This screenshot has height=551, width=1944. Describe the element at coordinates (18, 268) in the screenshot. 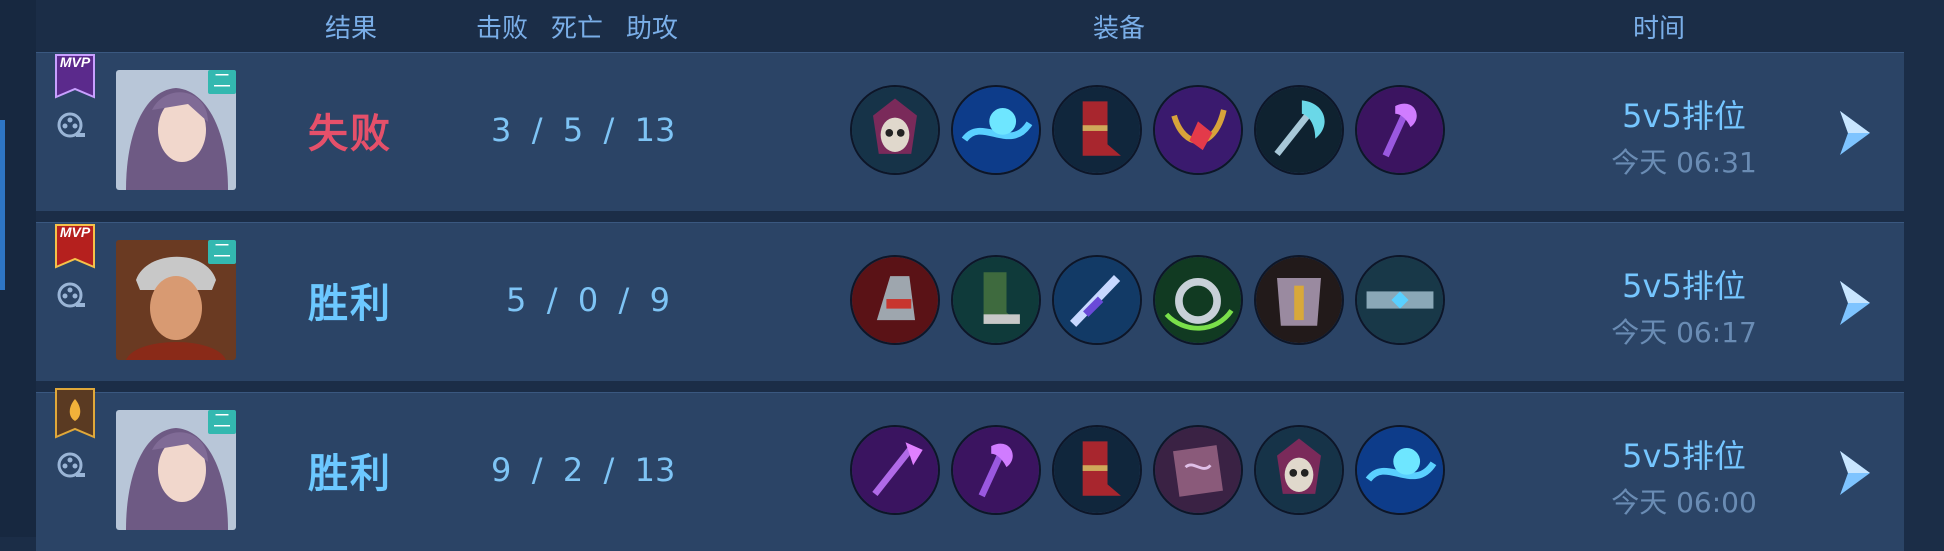

I see `left-edge` at that location.